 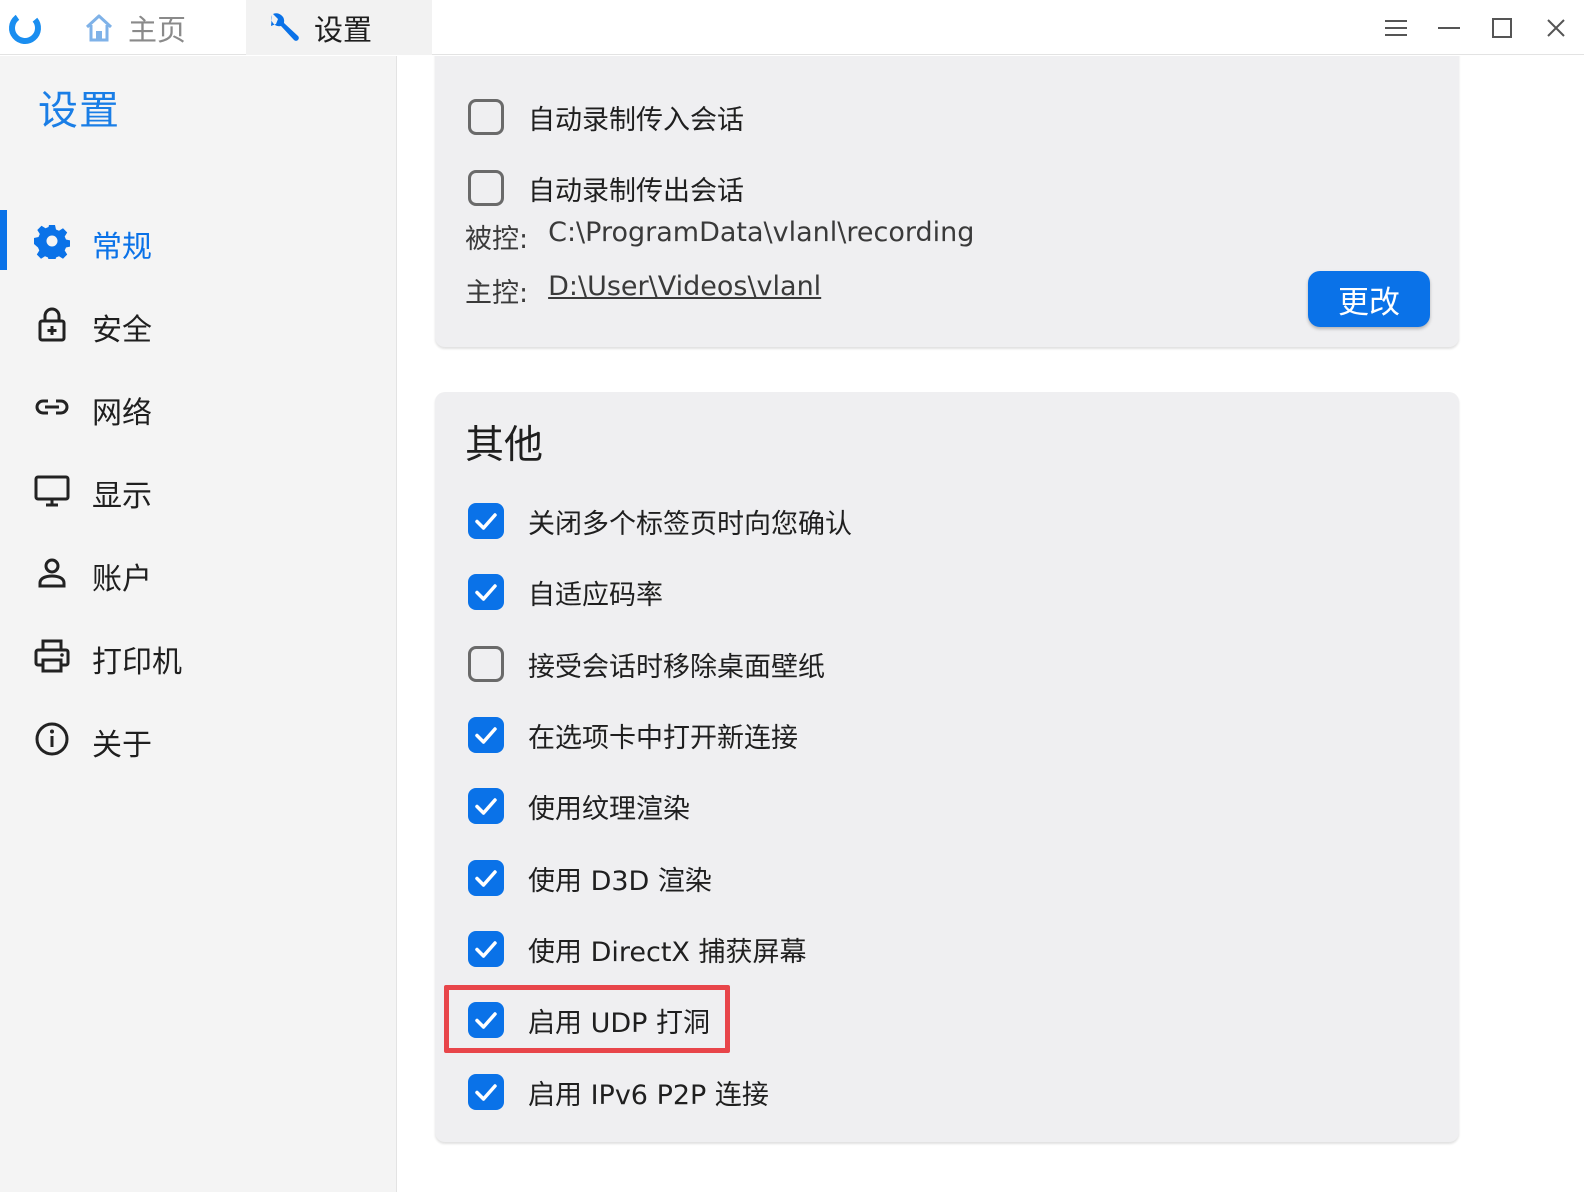 I want to click on option-record-outgoing: 自动录制传出会话, so click(x=606, y=188).